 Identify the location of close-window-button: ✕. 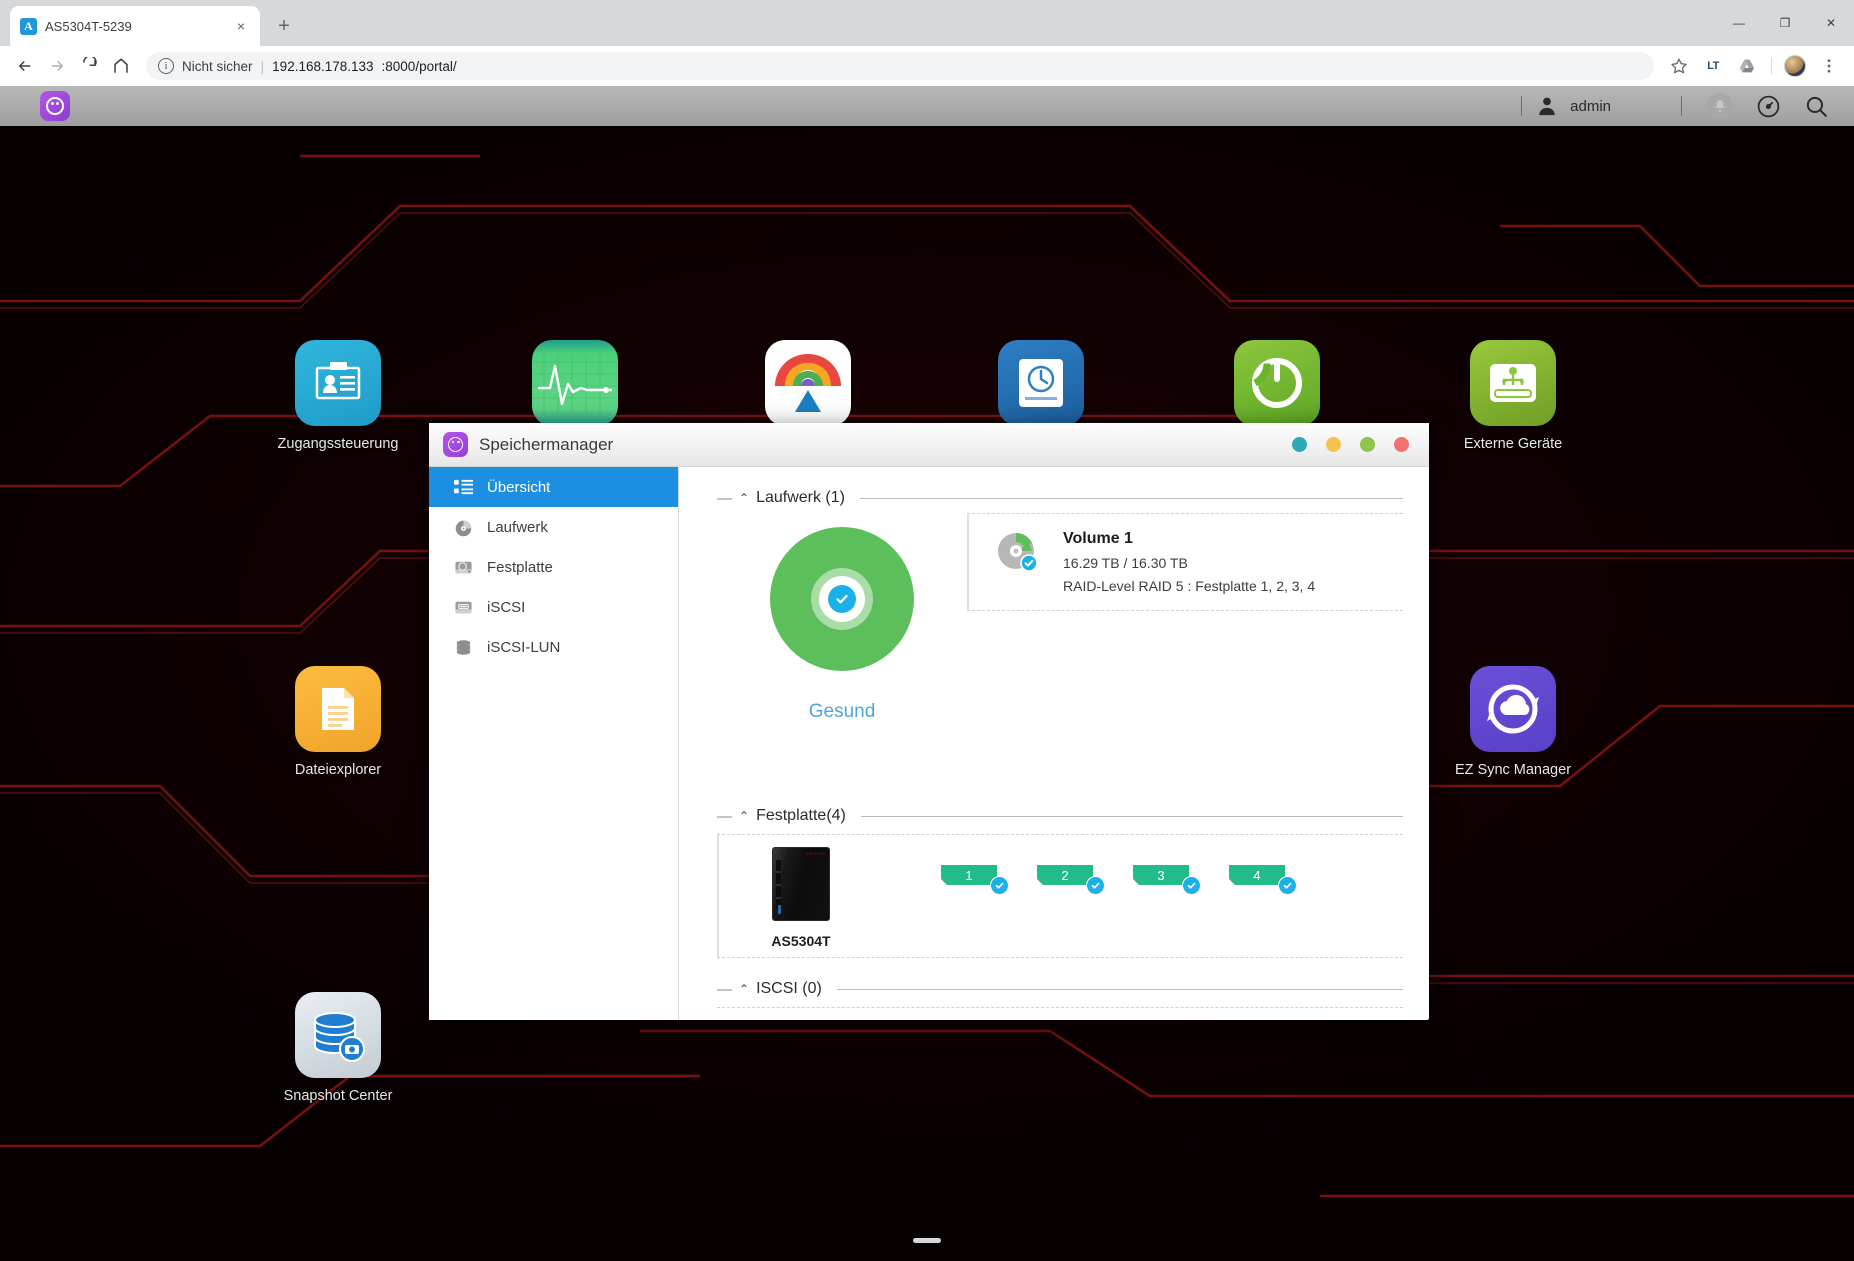
(1831, 23).